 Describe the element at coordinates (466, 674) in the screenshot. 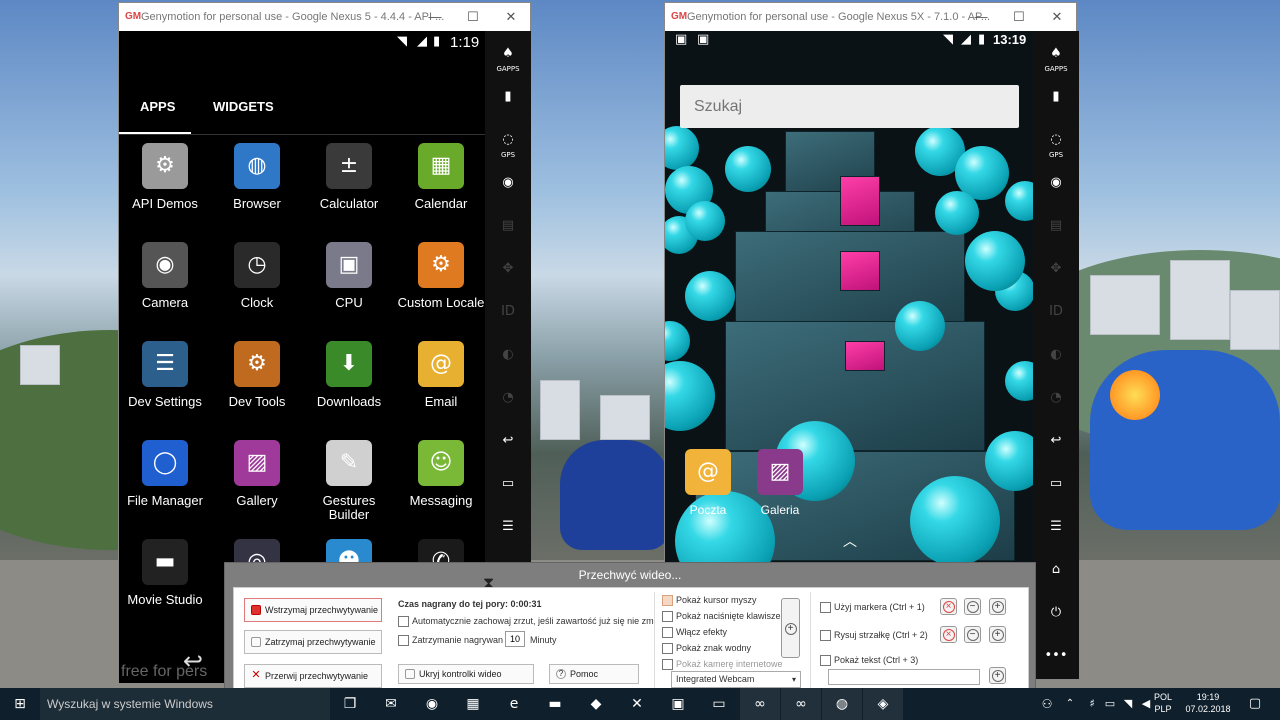

I see `hide-controls-button: Ukryj kontrolki wideo` at that location.